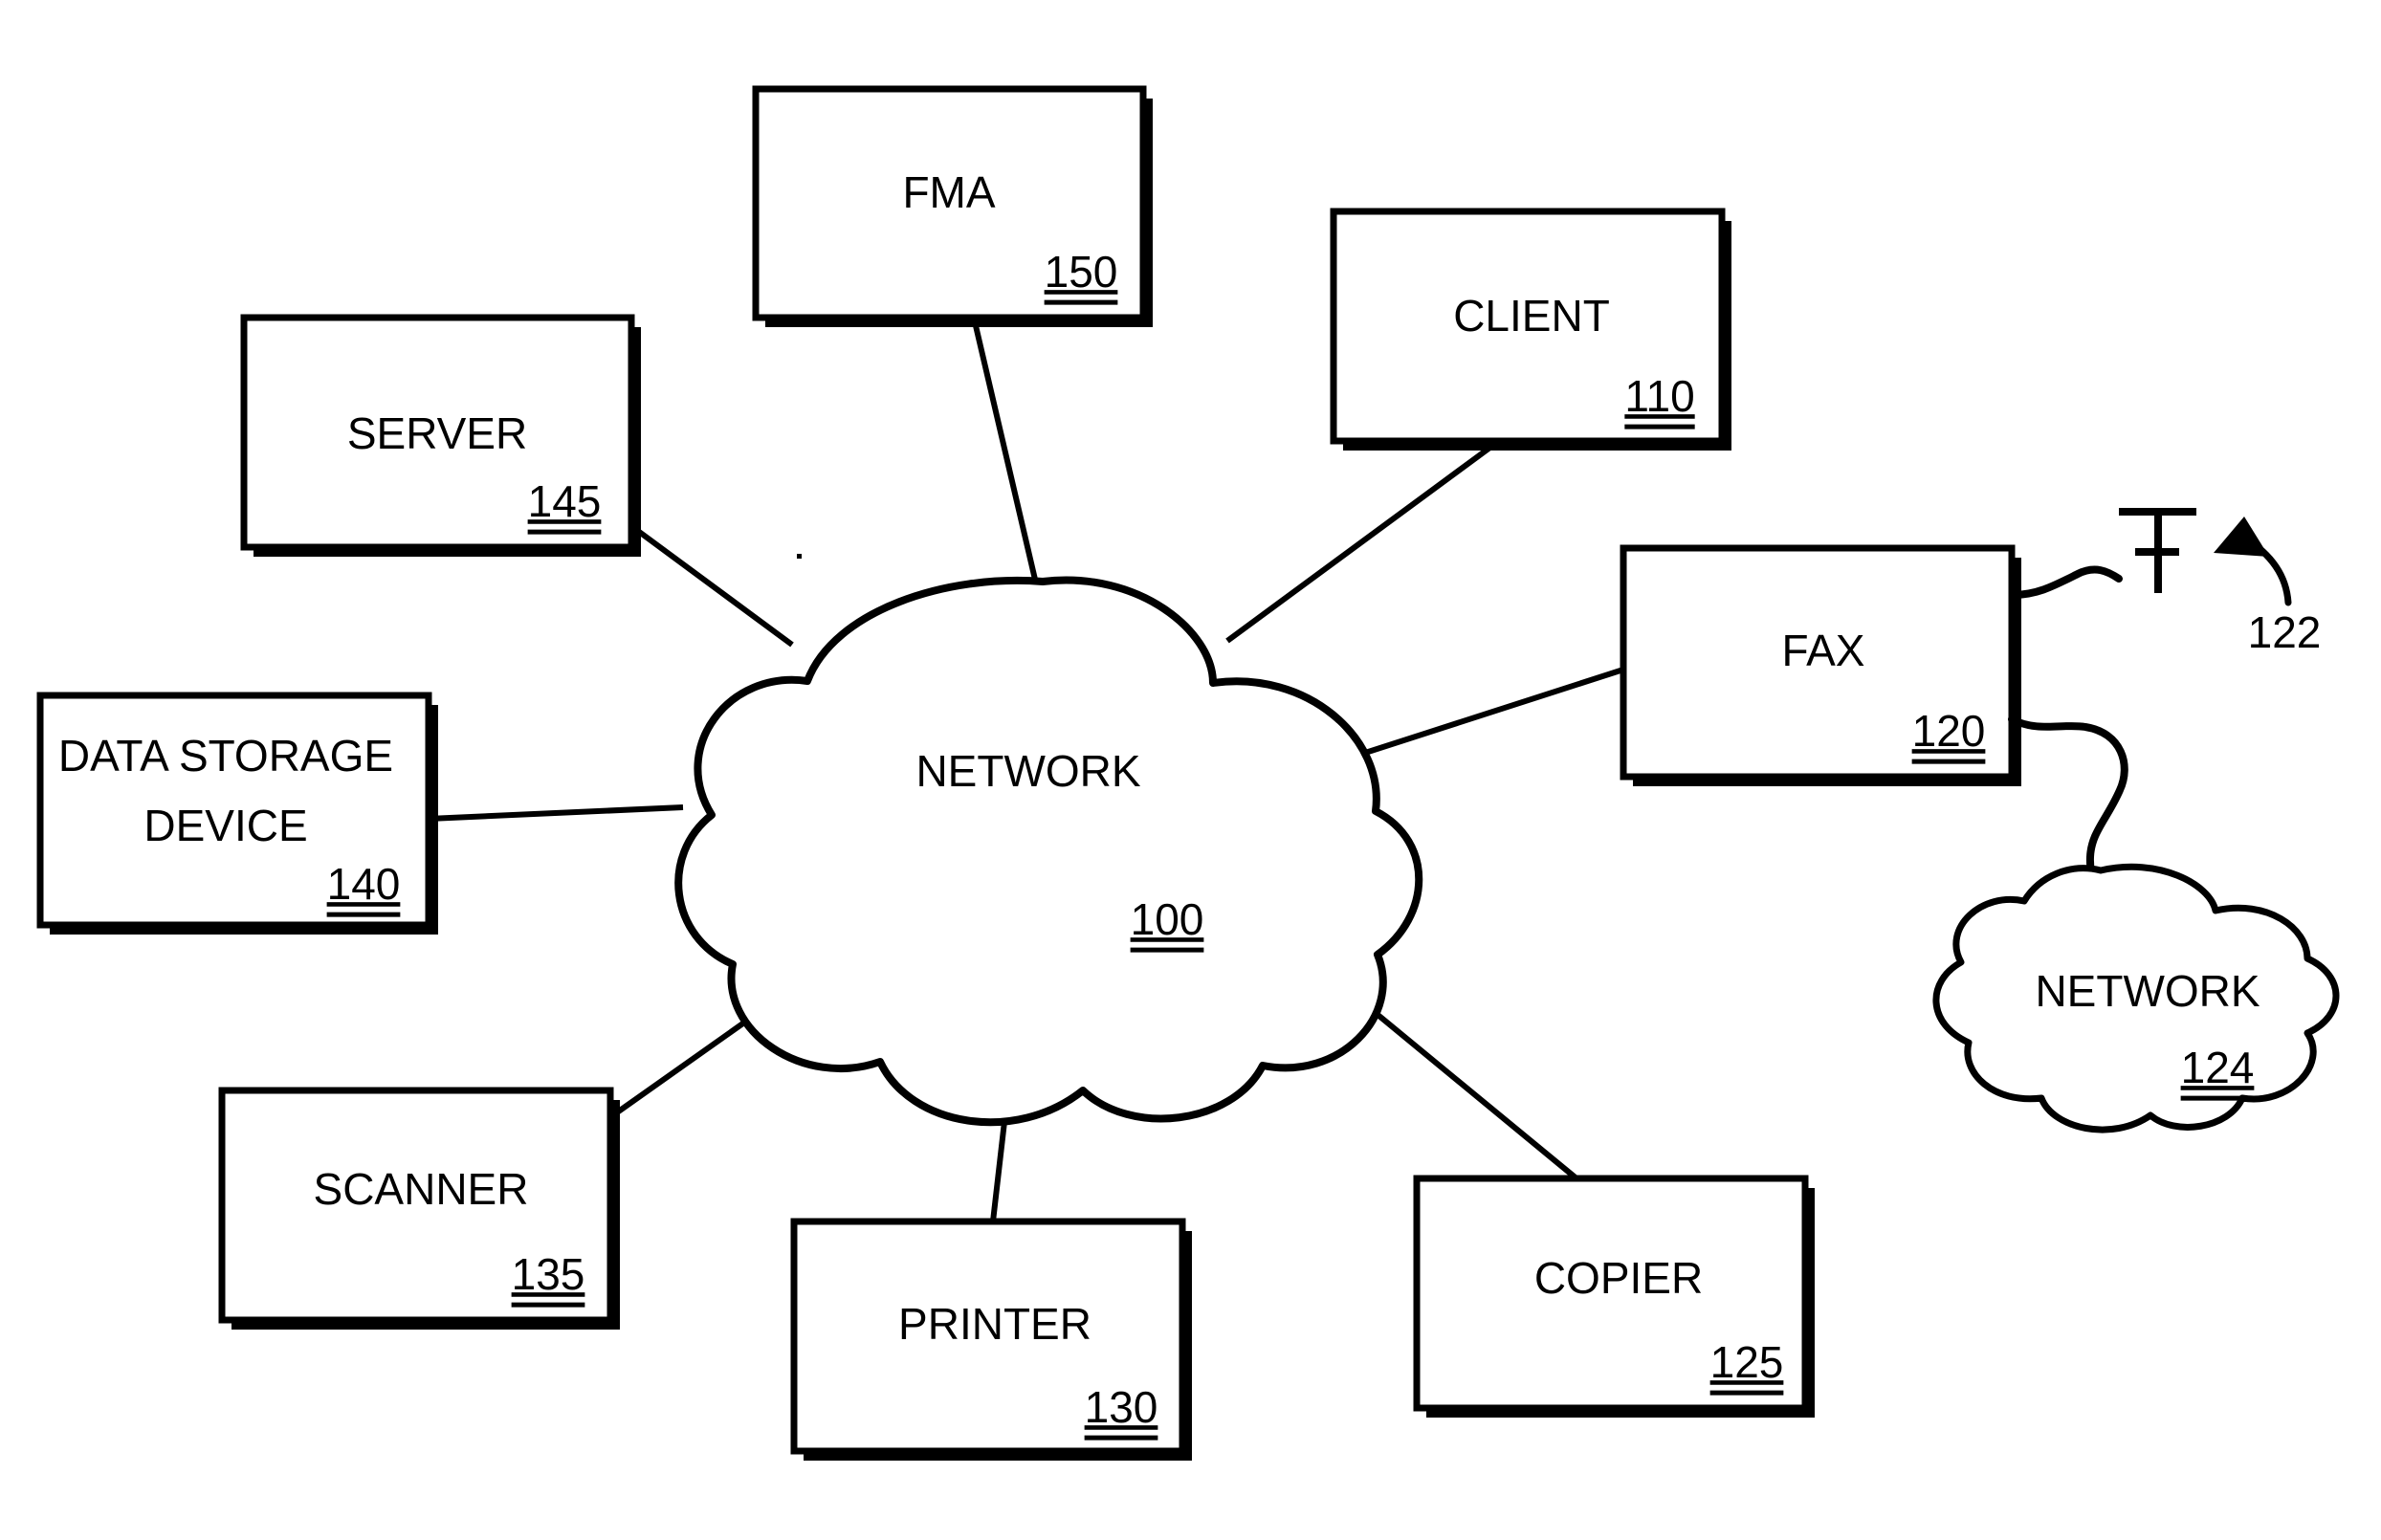  I want to click on server-label: SERVER, so click(437, 433).